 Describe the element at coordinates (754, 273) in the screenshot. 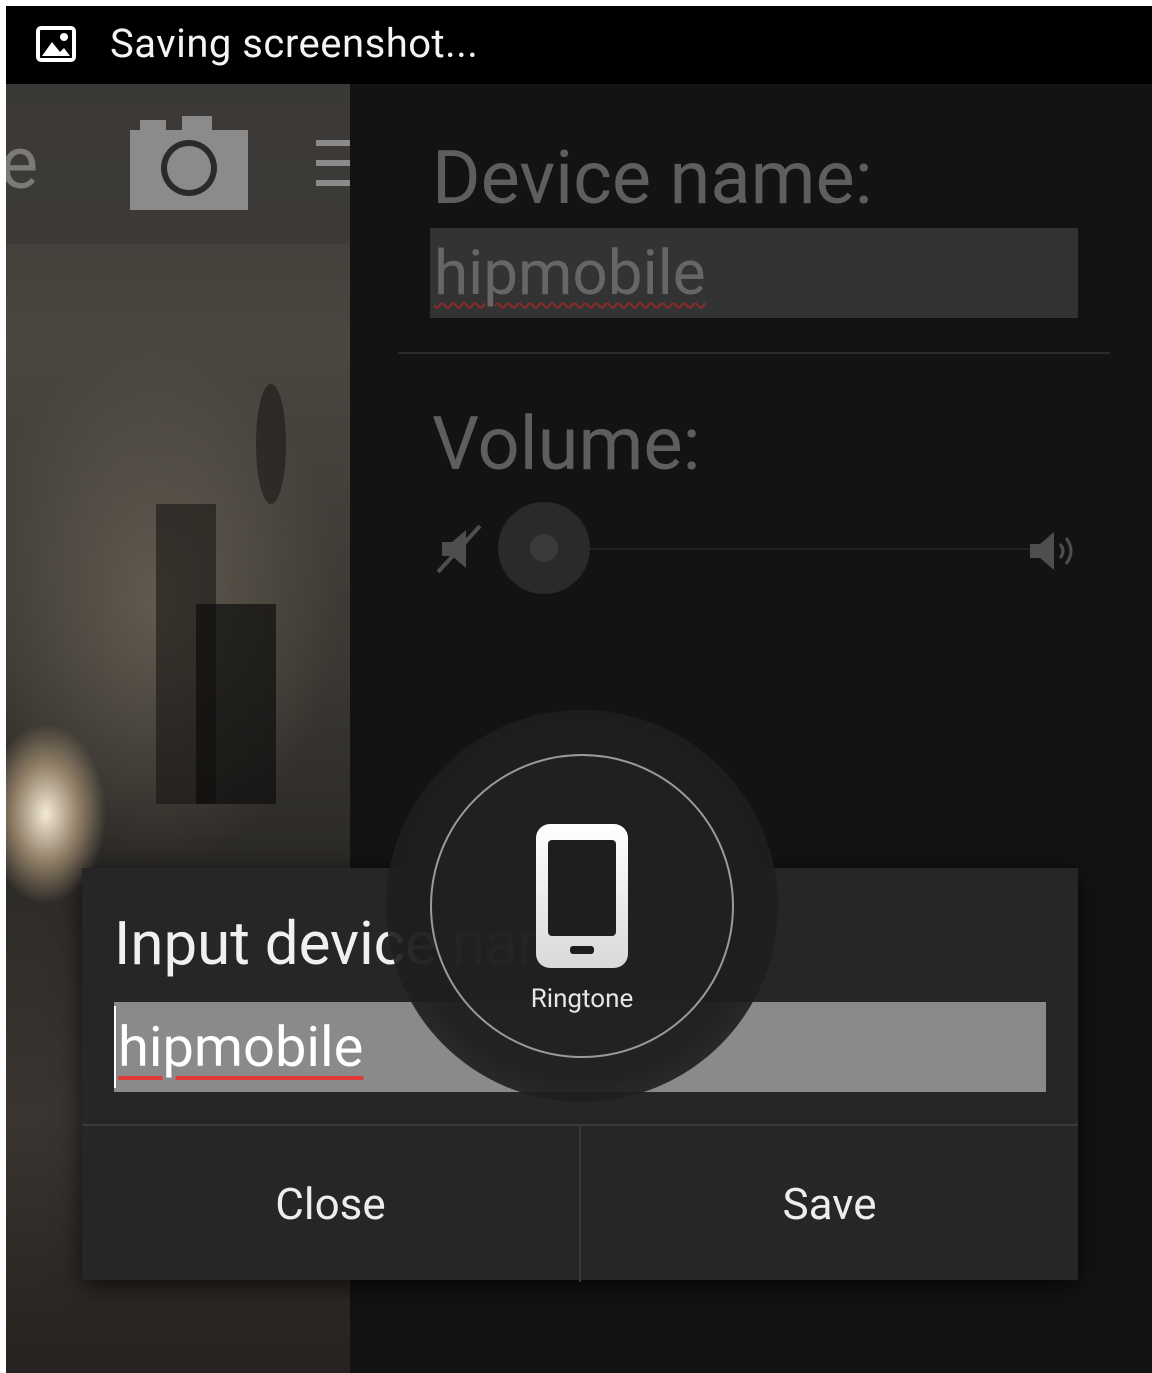

I see `device-name-field: hipmobile` at that location.